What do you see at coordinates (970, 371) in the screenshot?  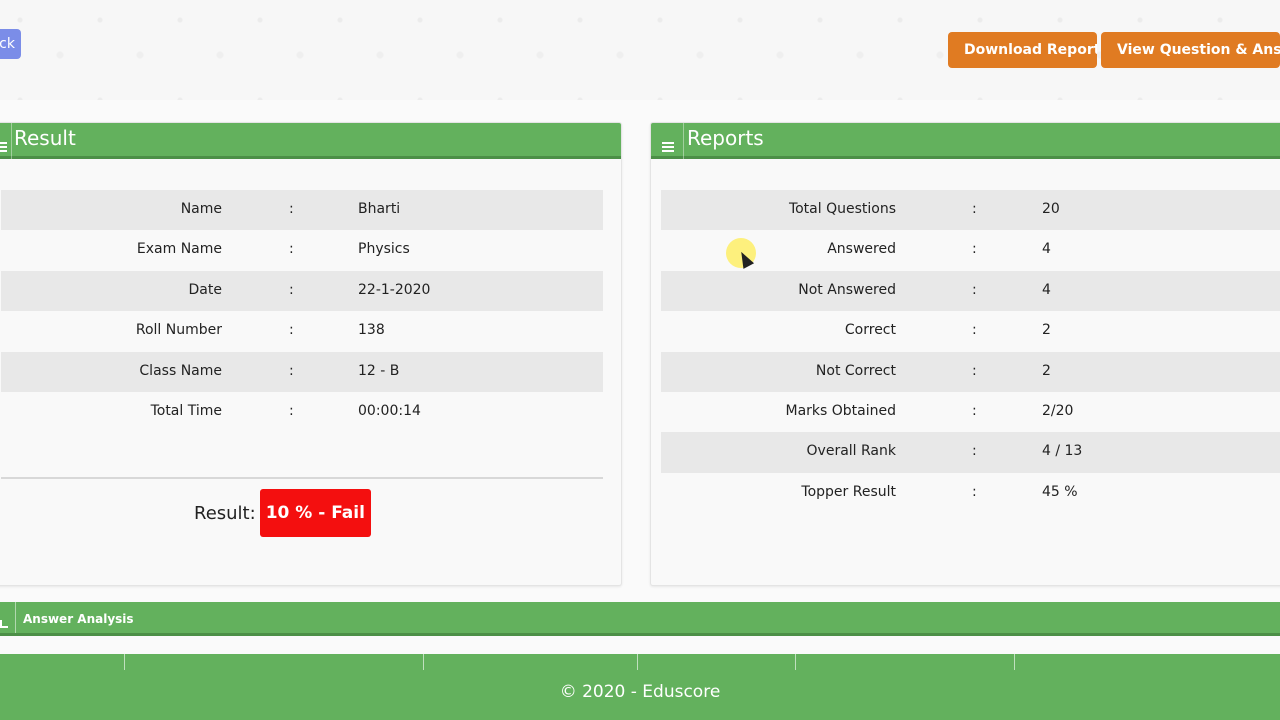 I see `table-row: Not Correct : 2` at bounding box center [970, 371].